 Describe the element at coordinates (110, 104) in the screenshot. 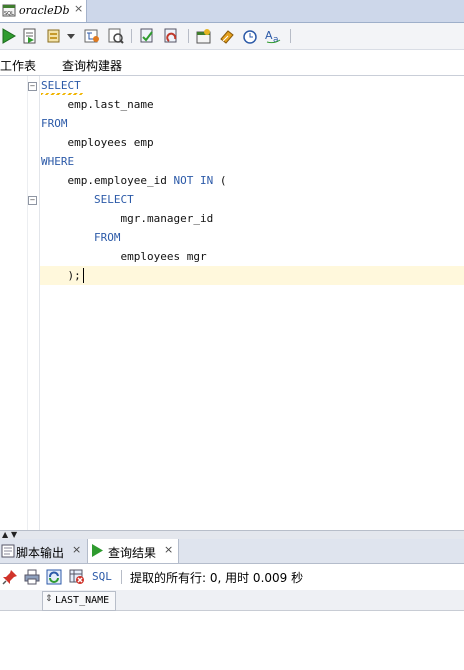

I see `sql-identifier: emp.last_name` at that location.